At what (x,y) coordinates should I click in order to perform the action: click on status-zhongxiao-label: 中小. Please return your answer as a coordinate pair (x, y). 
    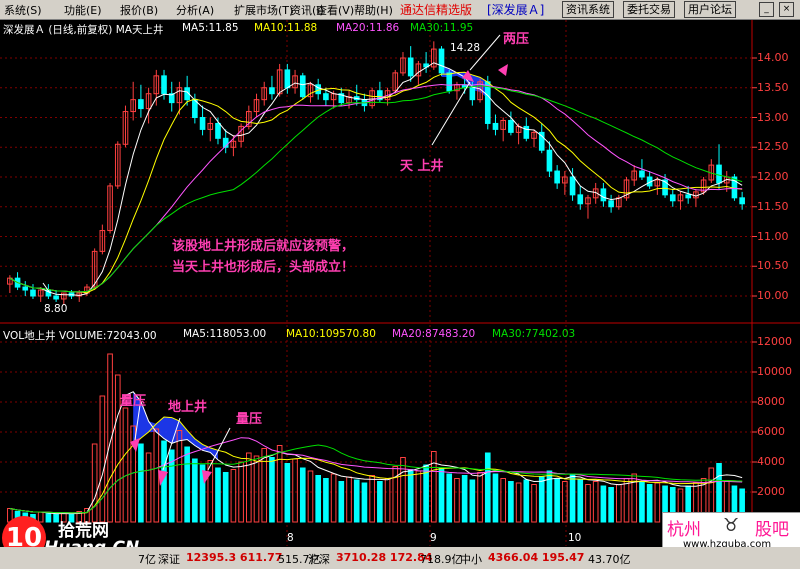
    Looking at the image, I should click on (471, 559).